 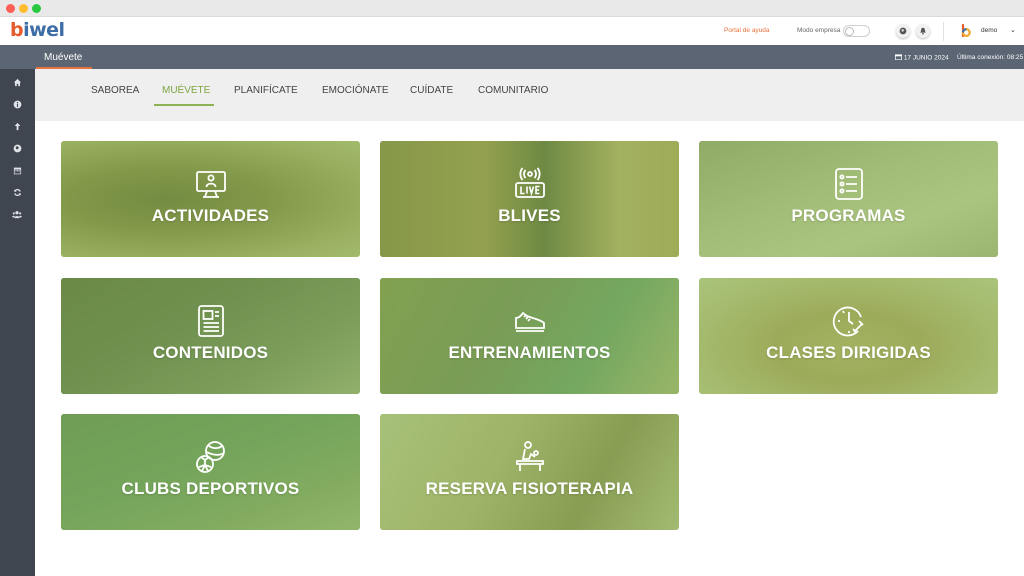 I want to click on tile-contenidos: CONTENIDOS, so click(x=210, y=336).